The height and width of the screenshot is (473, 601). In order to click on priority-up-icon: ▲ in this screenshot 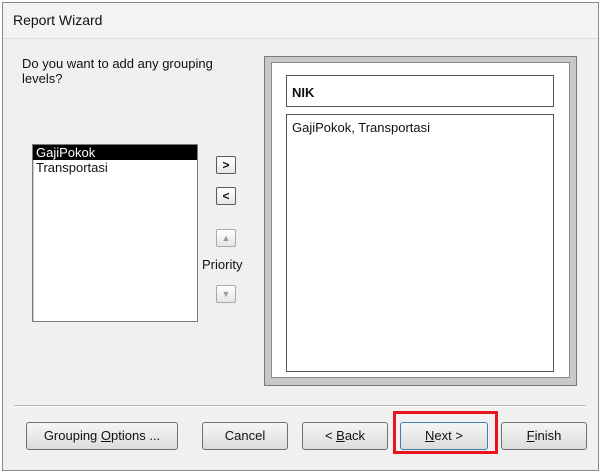, I will do `click(226, 238)`.